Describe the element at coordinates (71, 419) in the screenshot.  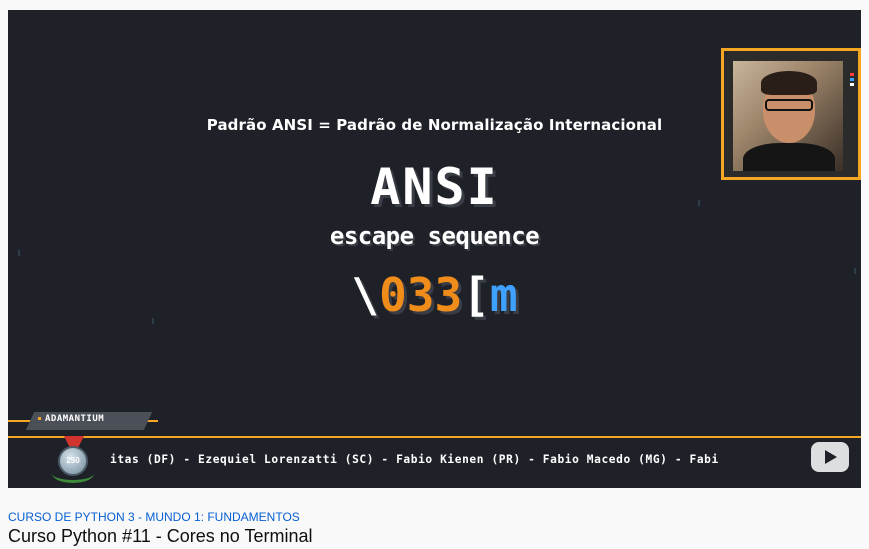
I see `ticker-tag-label: ADAMANTIUM` at that location.